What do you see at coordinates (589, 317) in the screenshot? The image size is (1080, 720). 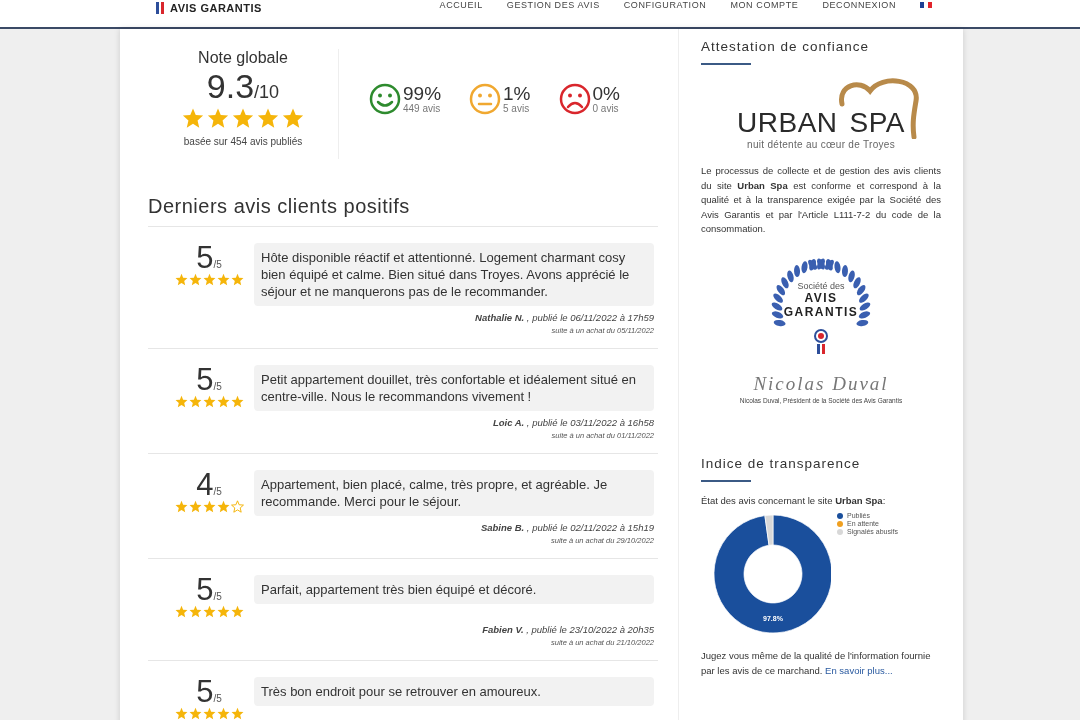 I see `publish-date: , publié le 06/11/2022 à 17h59` at bounding box center [589, 317].